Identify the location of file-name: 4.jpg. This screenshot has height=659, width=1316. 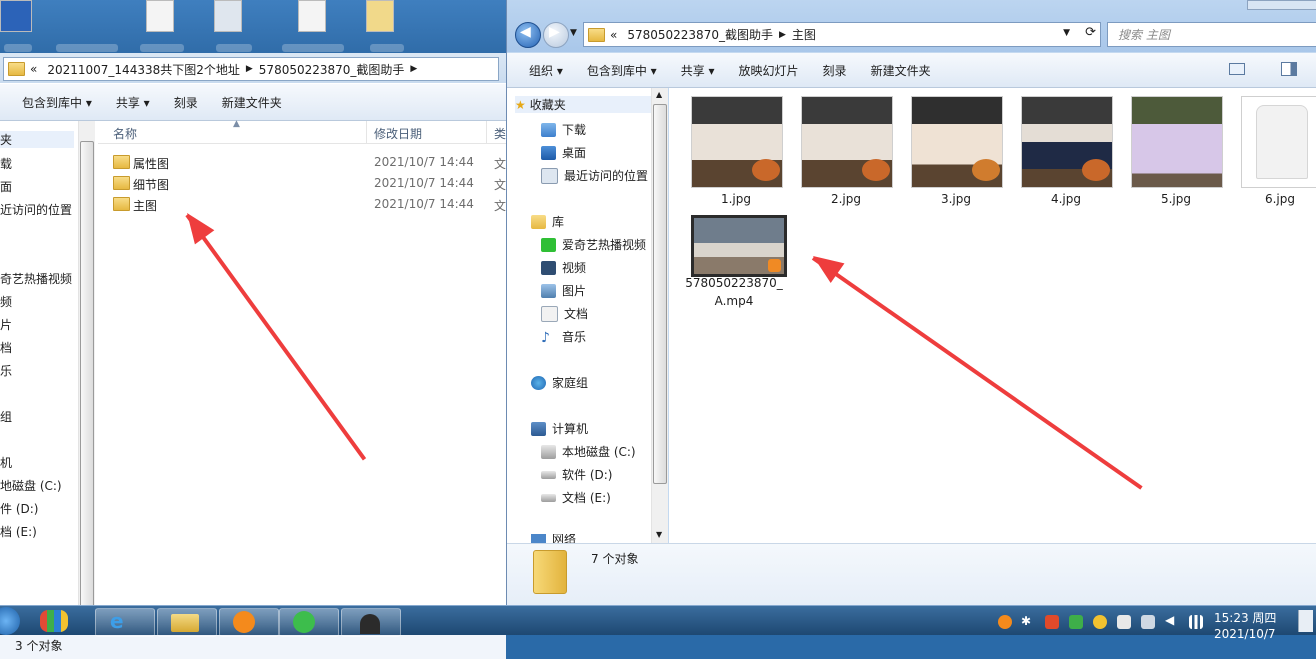
(1066, 199).